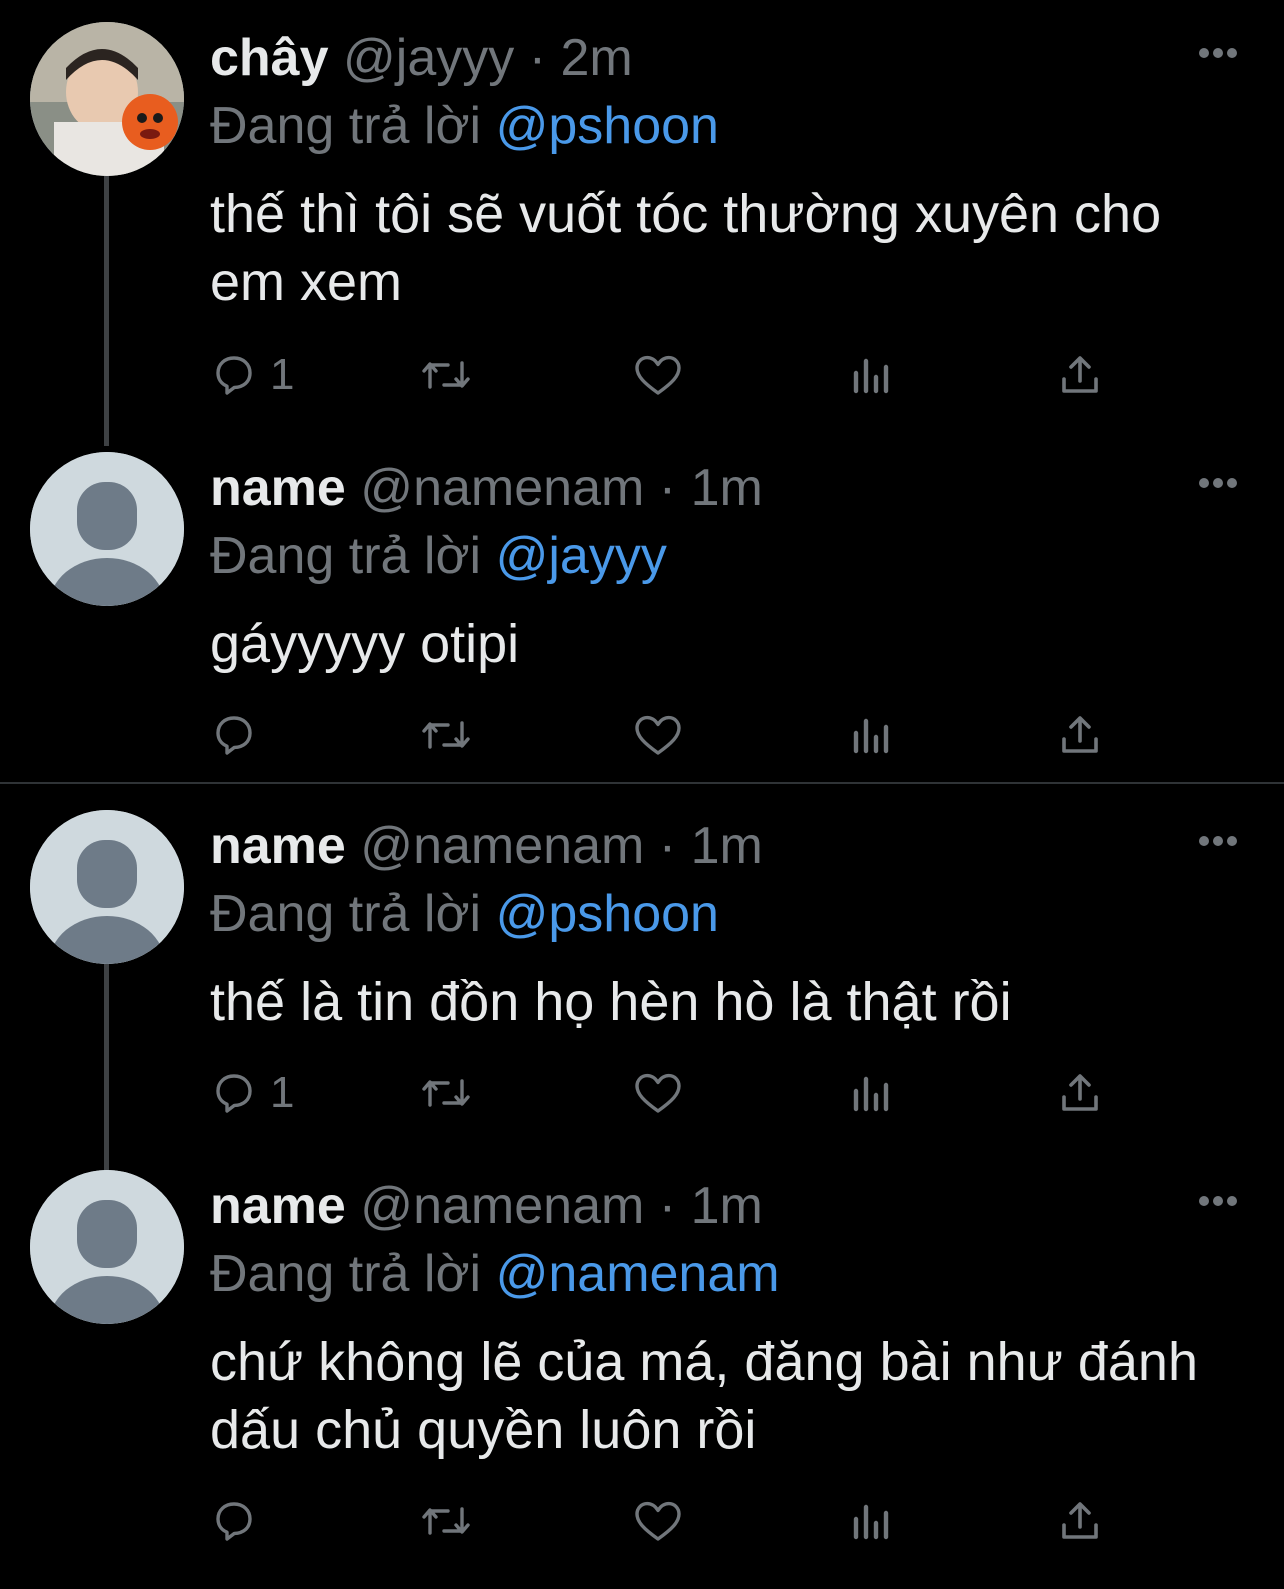  What do you see at coordinates (638, 1274) in the screenshot?
I see `mention-link: @namenam` at bounding box center [638, 1274].